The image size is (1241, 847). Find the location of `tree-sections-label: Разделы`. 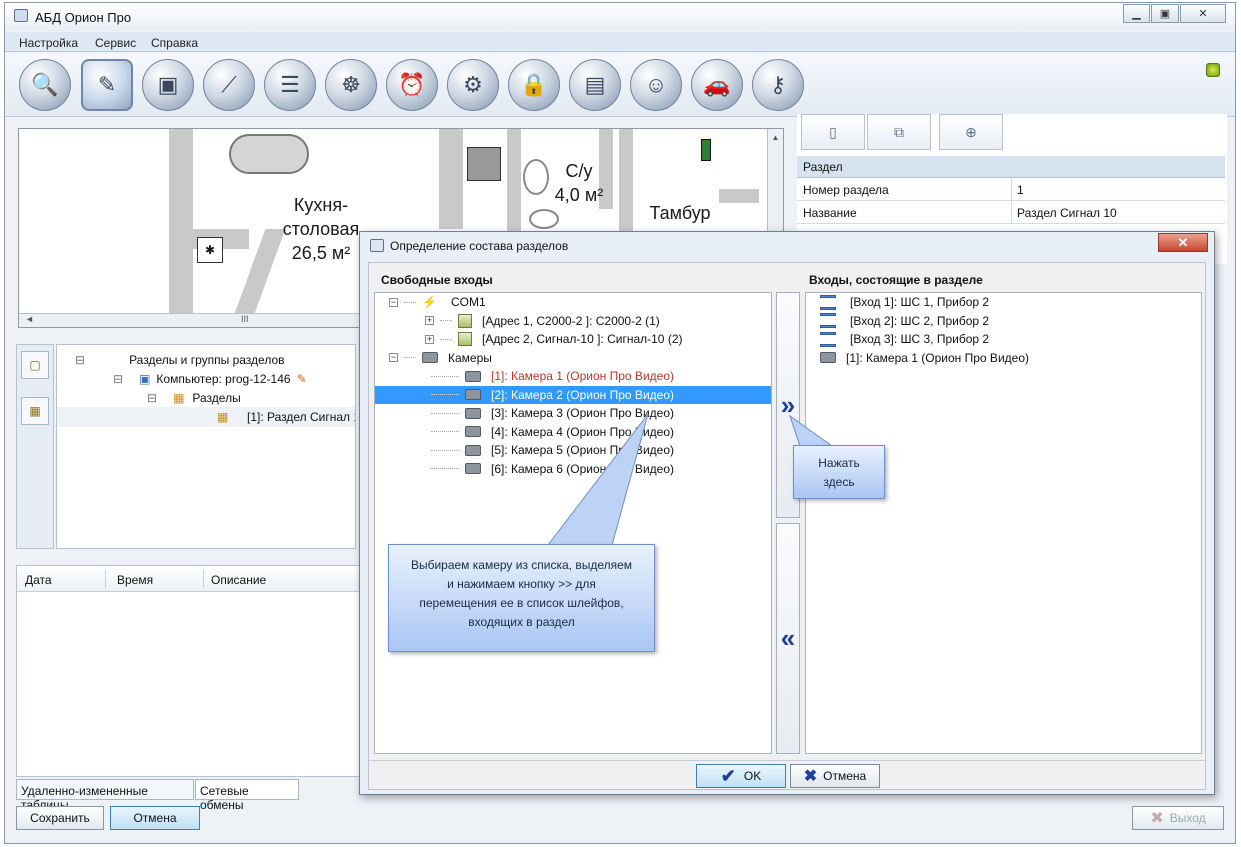

tree-sections-label: Разделы is located at coordinates (216, 398).